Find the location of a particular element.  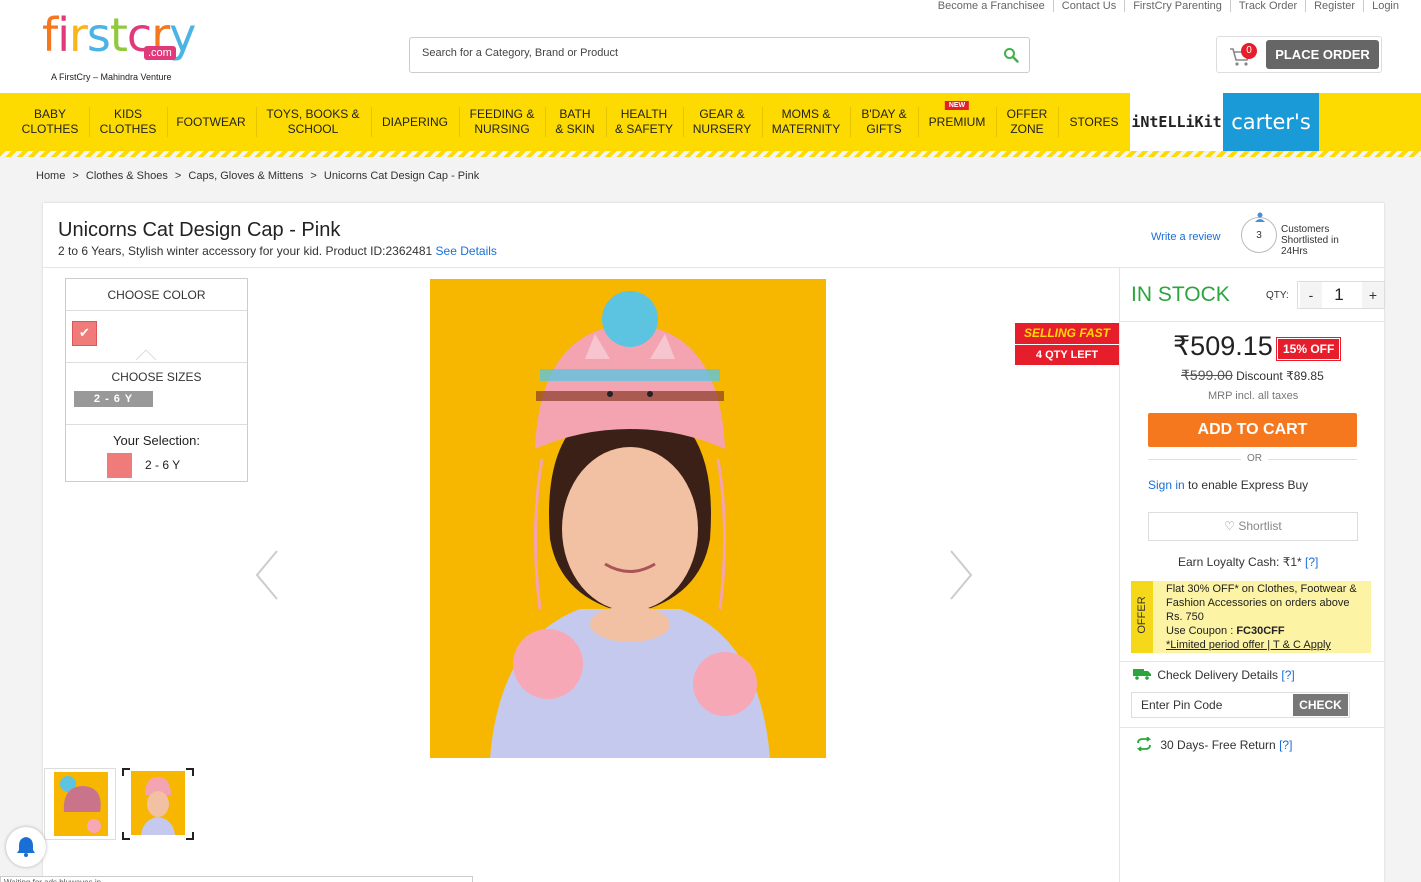

shortlist-button: ♡ Shortlist is located at coordinates (1253, 526).